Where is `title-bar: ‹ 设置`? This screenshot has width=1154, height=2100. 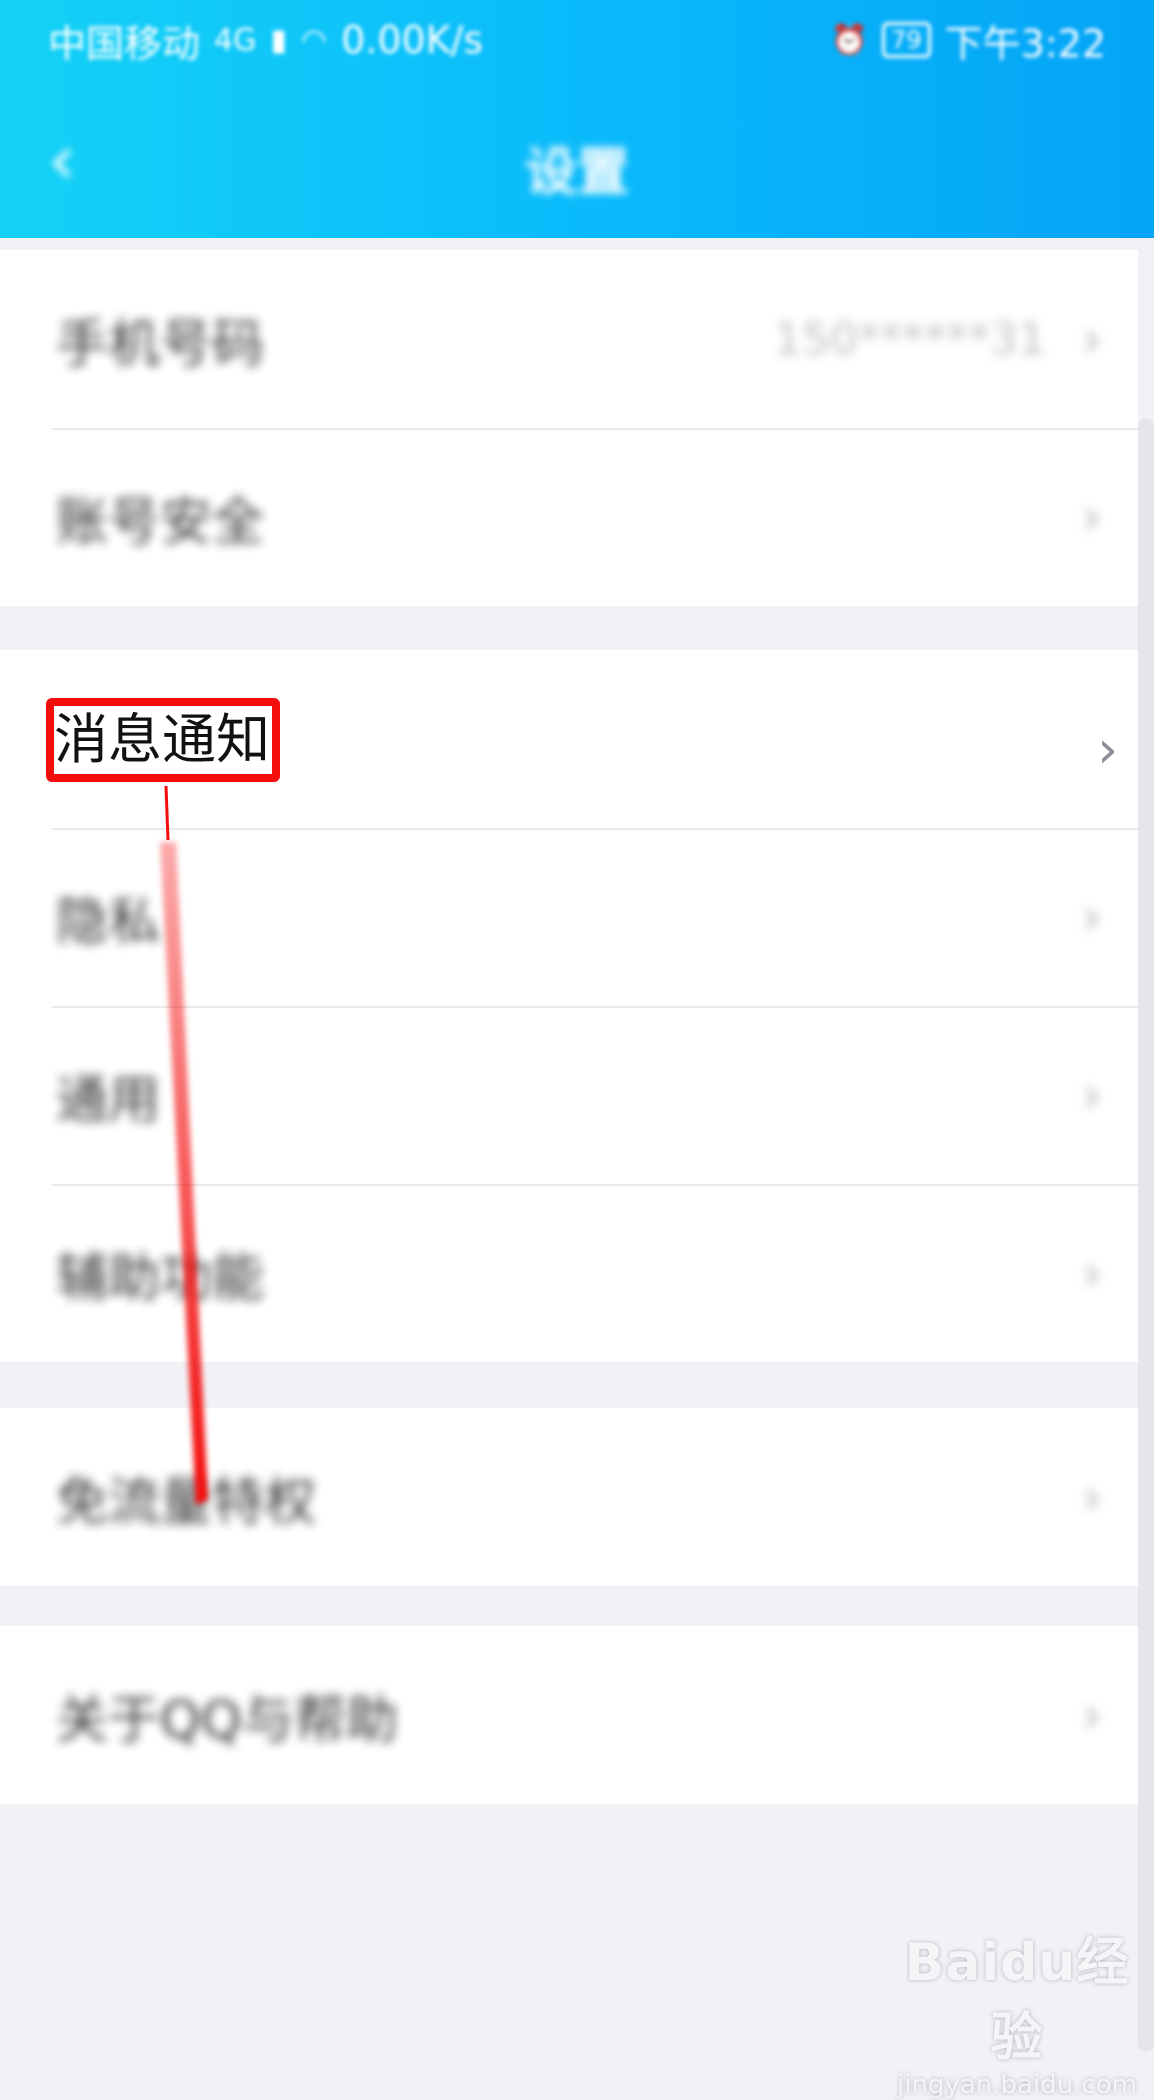
title-bar: ‹ 设置 is located at coordinates (577, 160).